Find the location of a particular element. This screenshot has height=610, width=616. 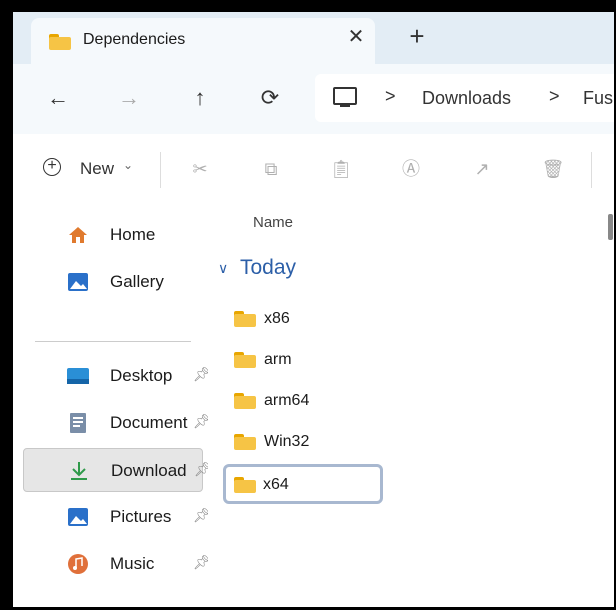

sidebar-item-desktop: Desktop 📌︎ is located at coordinates (117, 376).